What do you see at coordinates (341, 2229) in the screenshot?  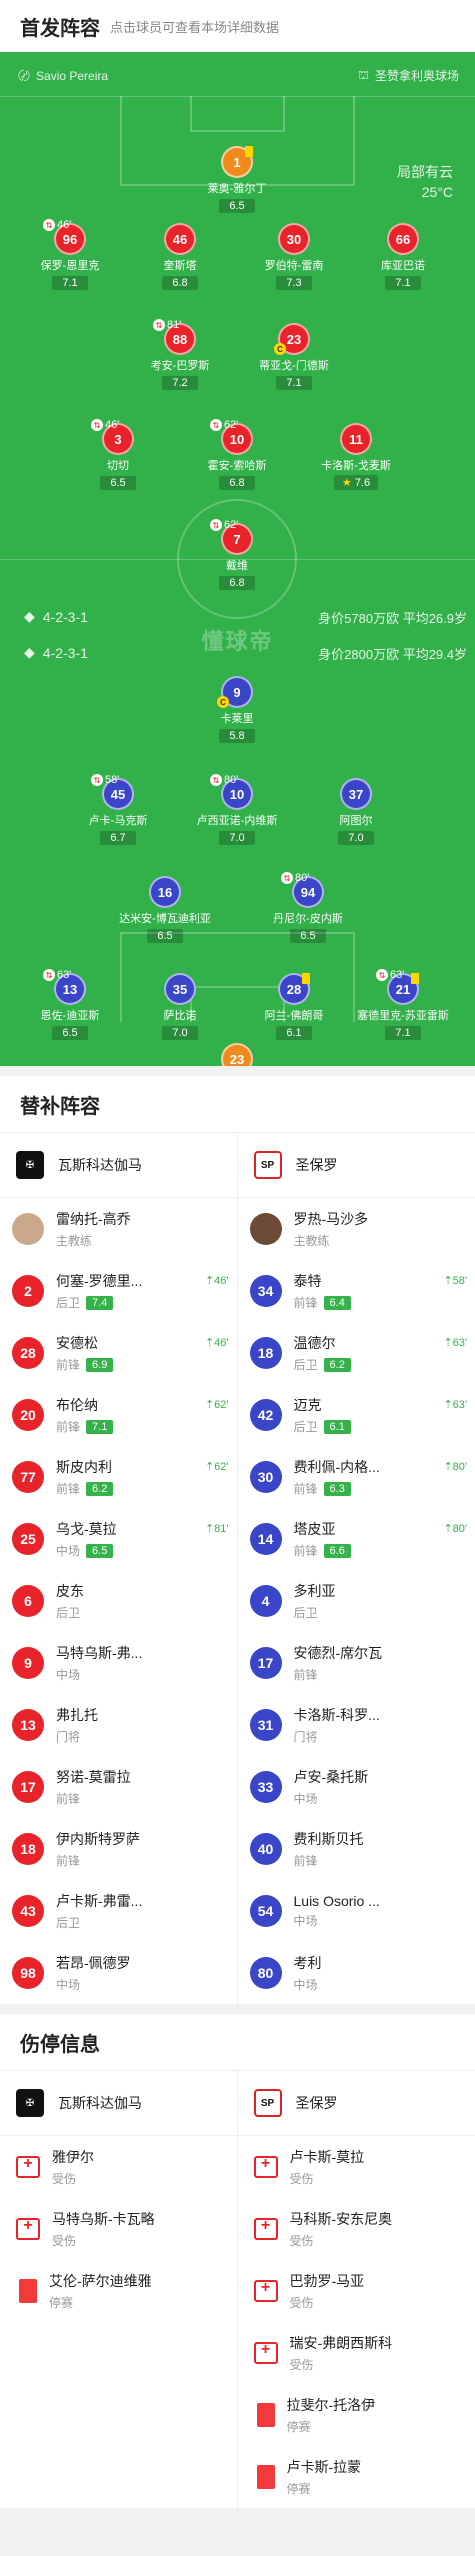 I see `injury-info: 马科斯-安东尼奥受伤` at bounding box center [341, 2229].